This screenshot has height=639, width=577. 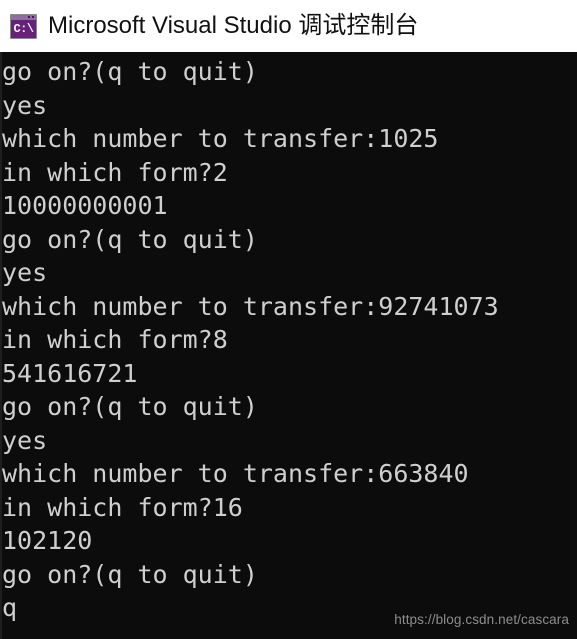 I want to click on console-line: 10000000001, so click(x=85, y=205).